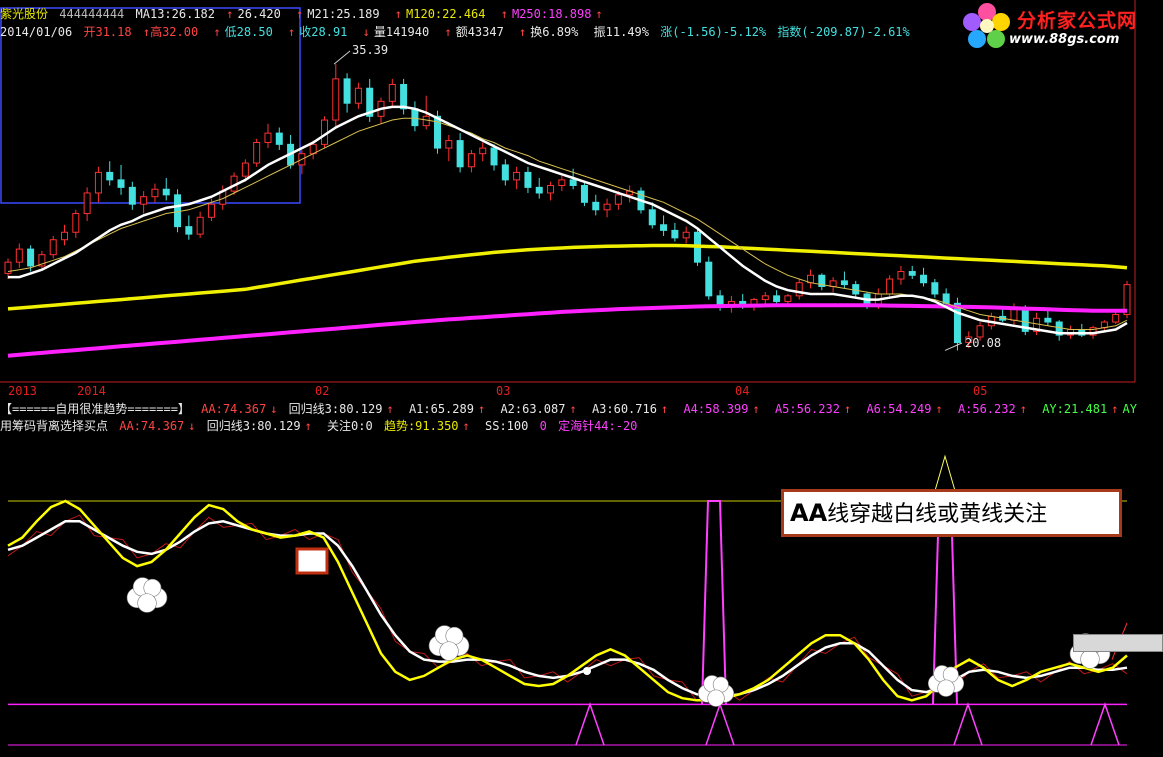 The height and width of the screenshot is (757, 1163). Describe the element at coordinates (1064, 39) in the screenshot. I see `logo-url: www.88gs.com` at that location.